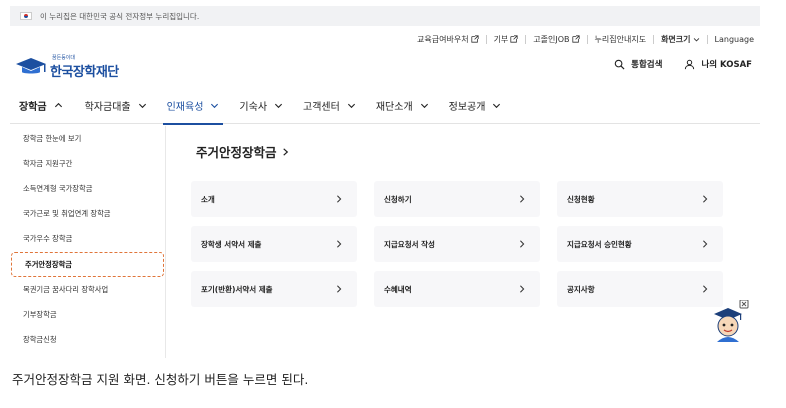 Image resolution: width=786 pixels, height=408 pixels. What do you see at coordinates (26, 16) in the screenshot?
I see `korea-flag-icon` at bounding box center [26, 16].